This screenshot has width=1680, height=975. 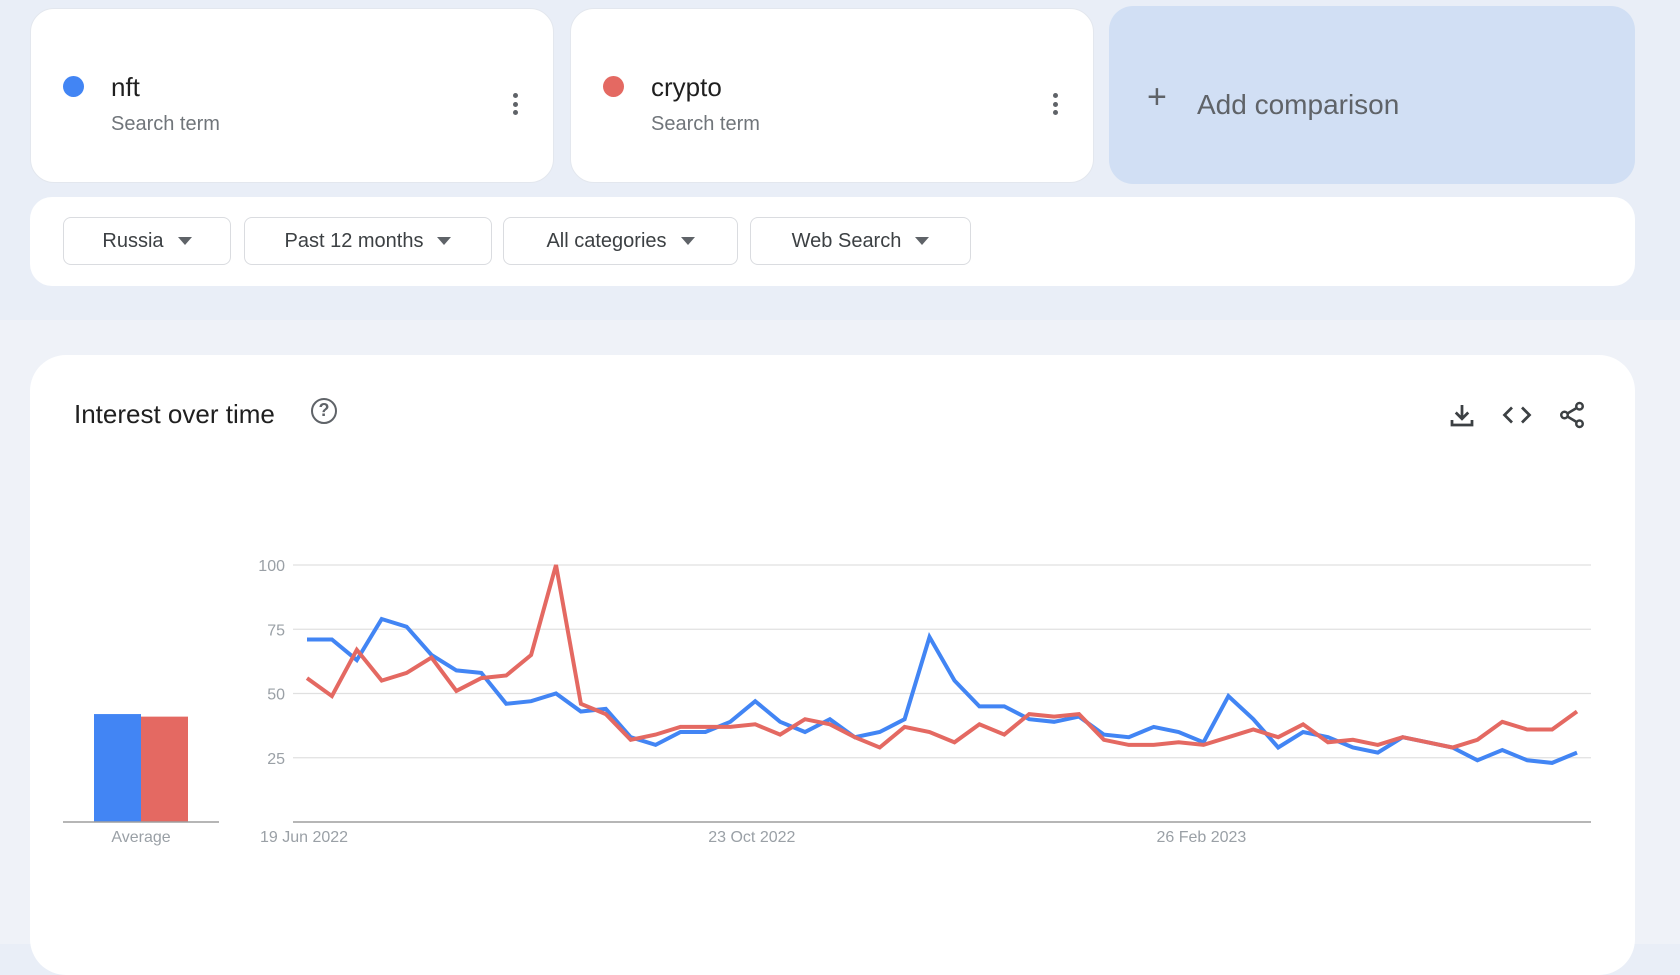 What do you see at coordinates (276, 695) in the screenshot?
I see `y-tick-label: 50` at bounding box center [276, 695].